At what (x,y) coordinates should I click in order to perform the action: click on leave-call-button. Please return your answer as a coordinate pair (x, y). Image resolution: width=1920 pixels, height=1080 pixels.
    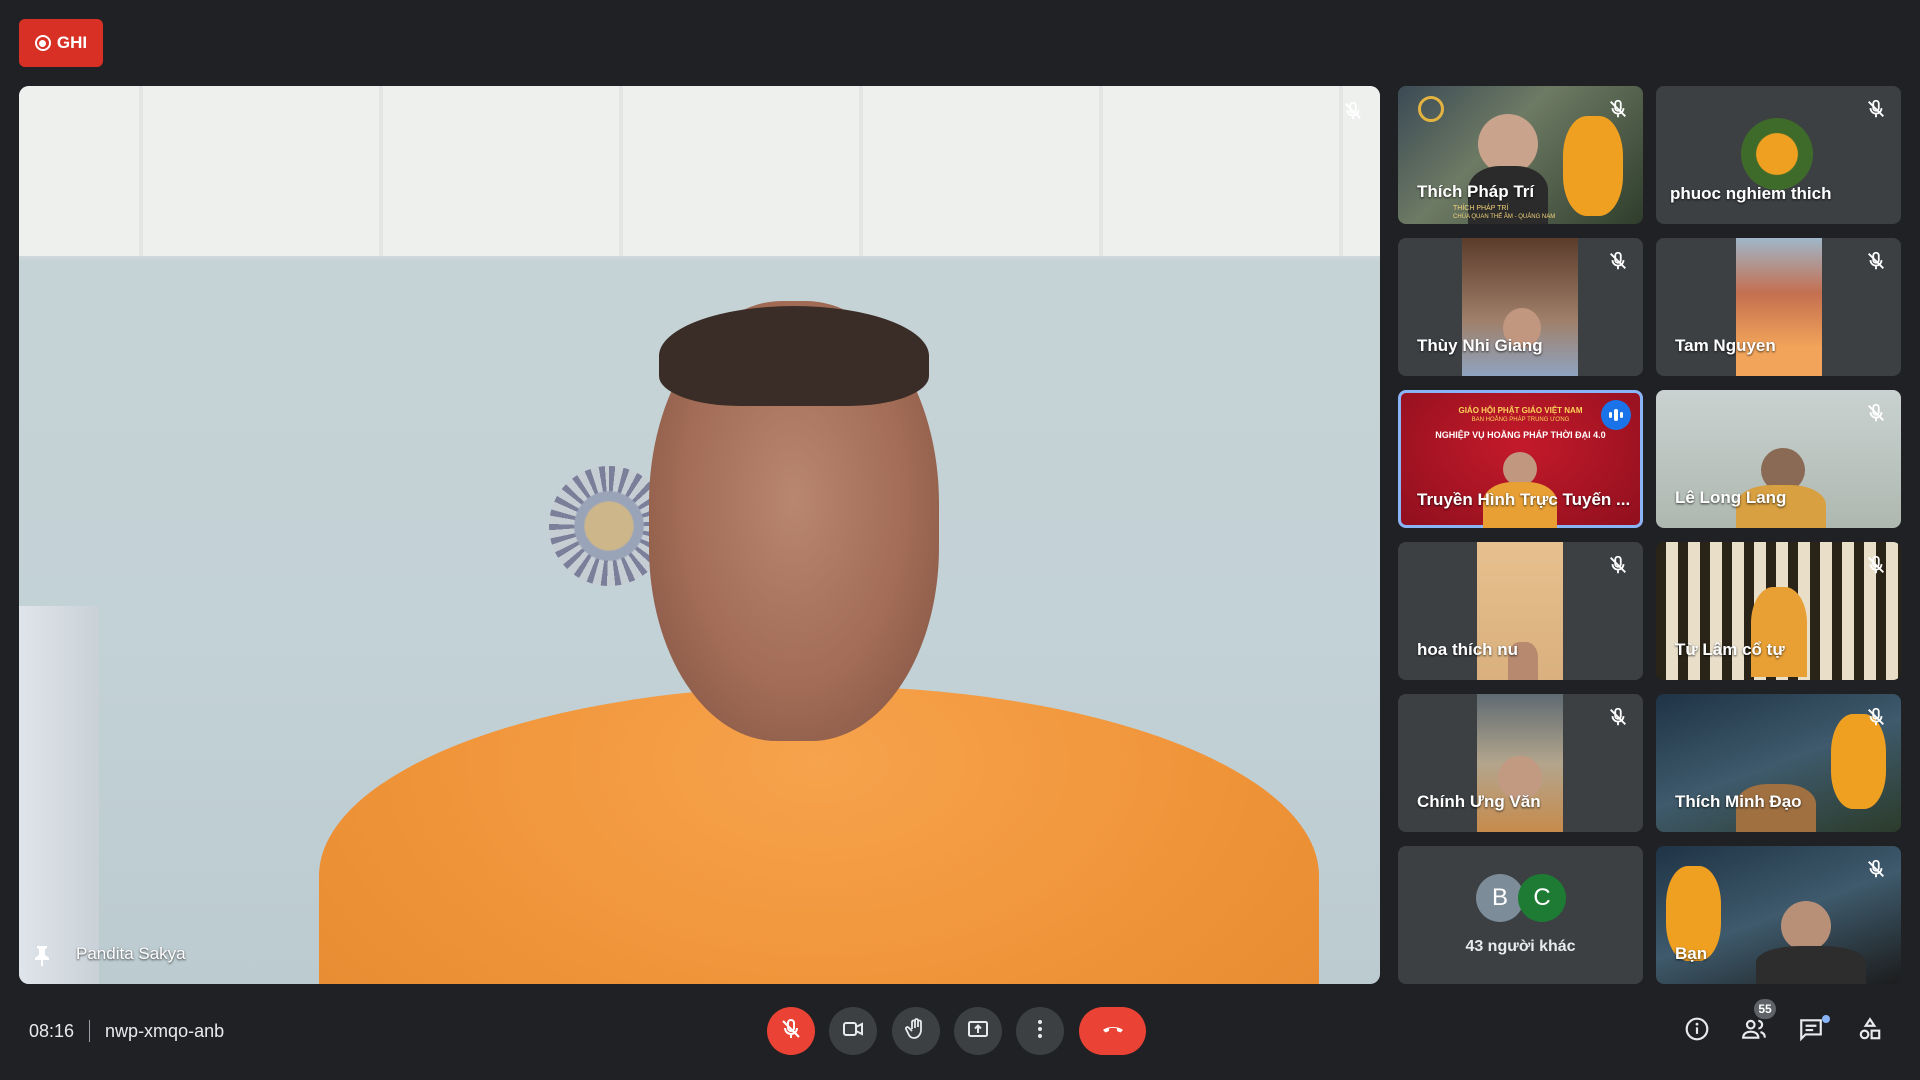
    Looking at the image, I should click on (1112, 1031).